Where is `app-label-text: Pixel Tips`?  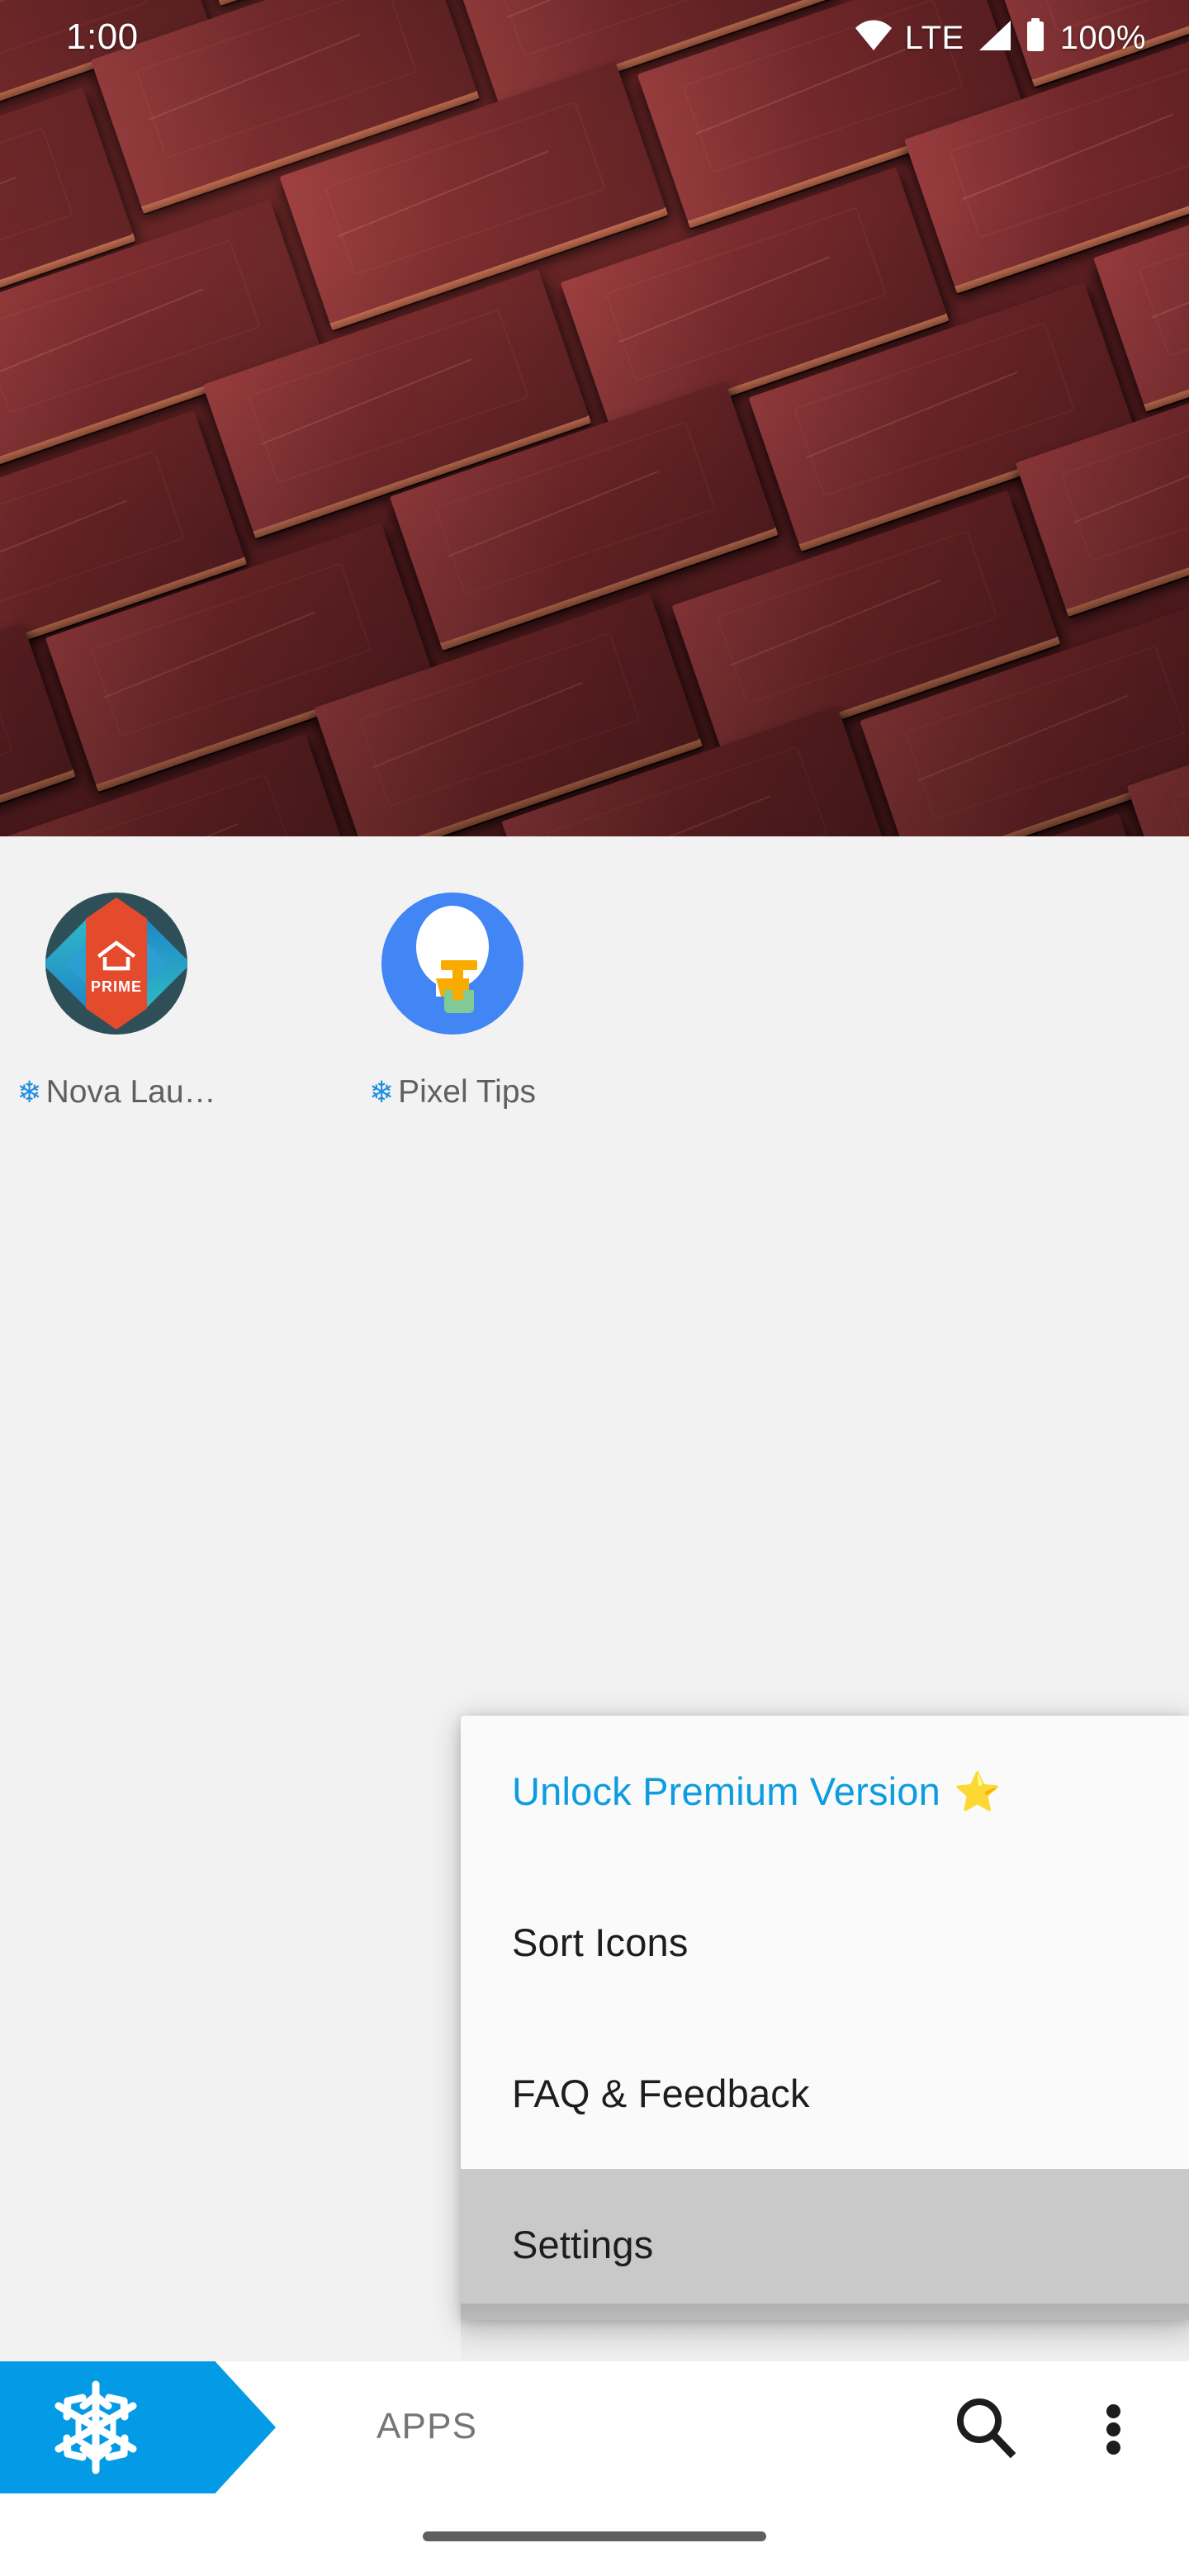
app-label-text: Pixel Tips is located at coordinates (467, 1092).